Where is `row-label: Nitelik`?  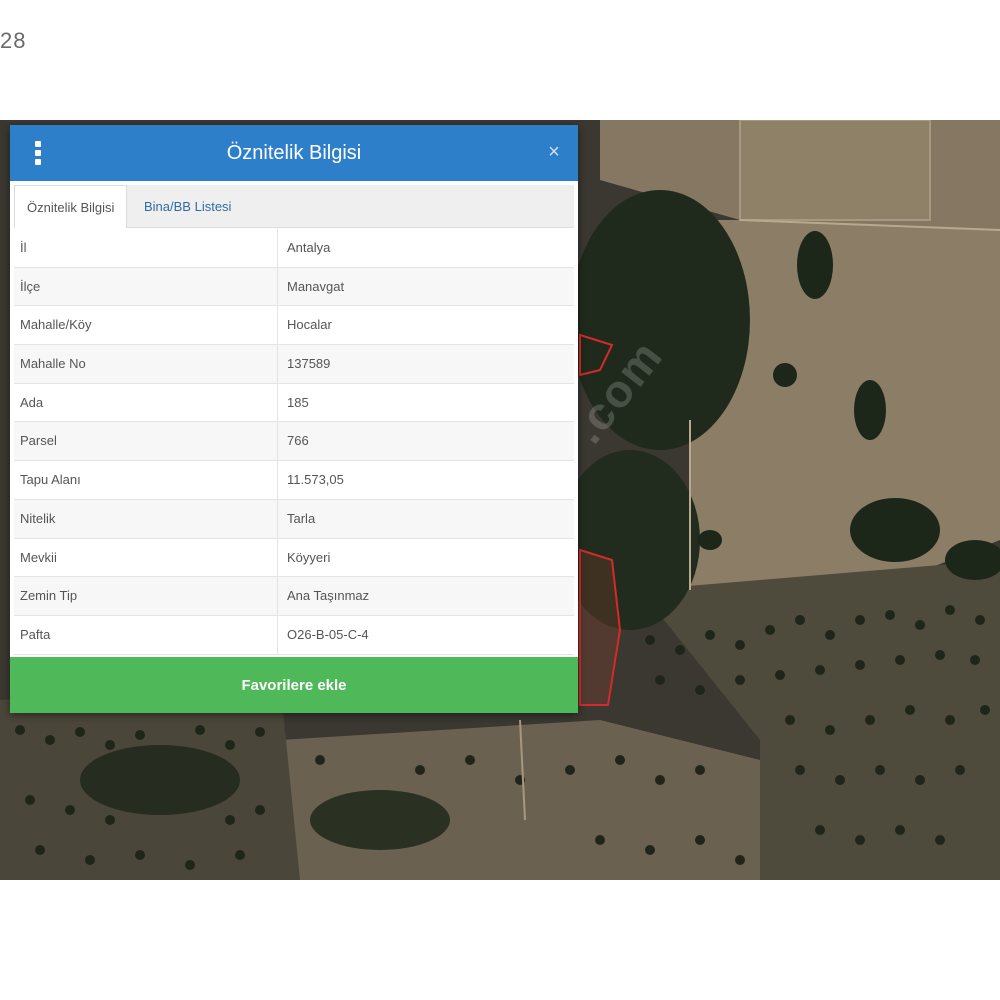 row-label: Nitelik is located at coordinates (146, 518).